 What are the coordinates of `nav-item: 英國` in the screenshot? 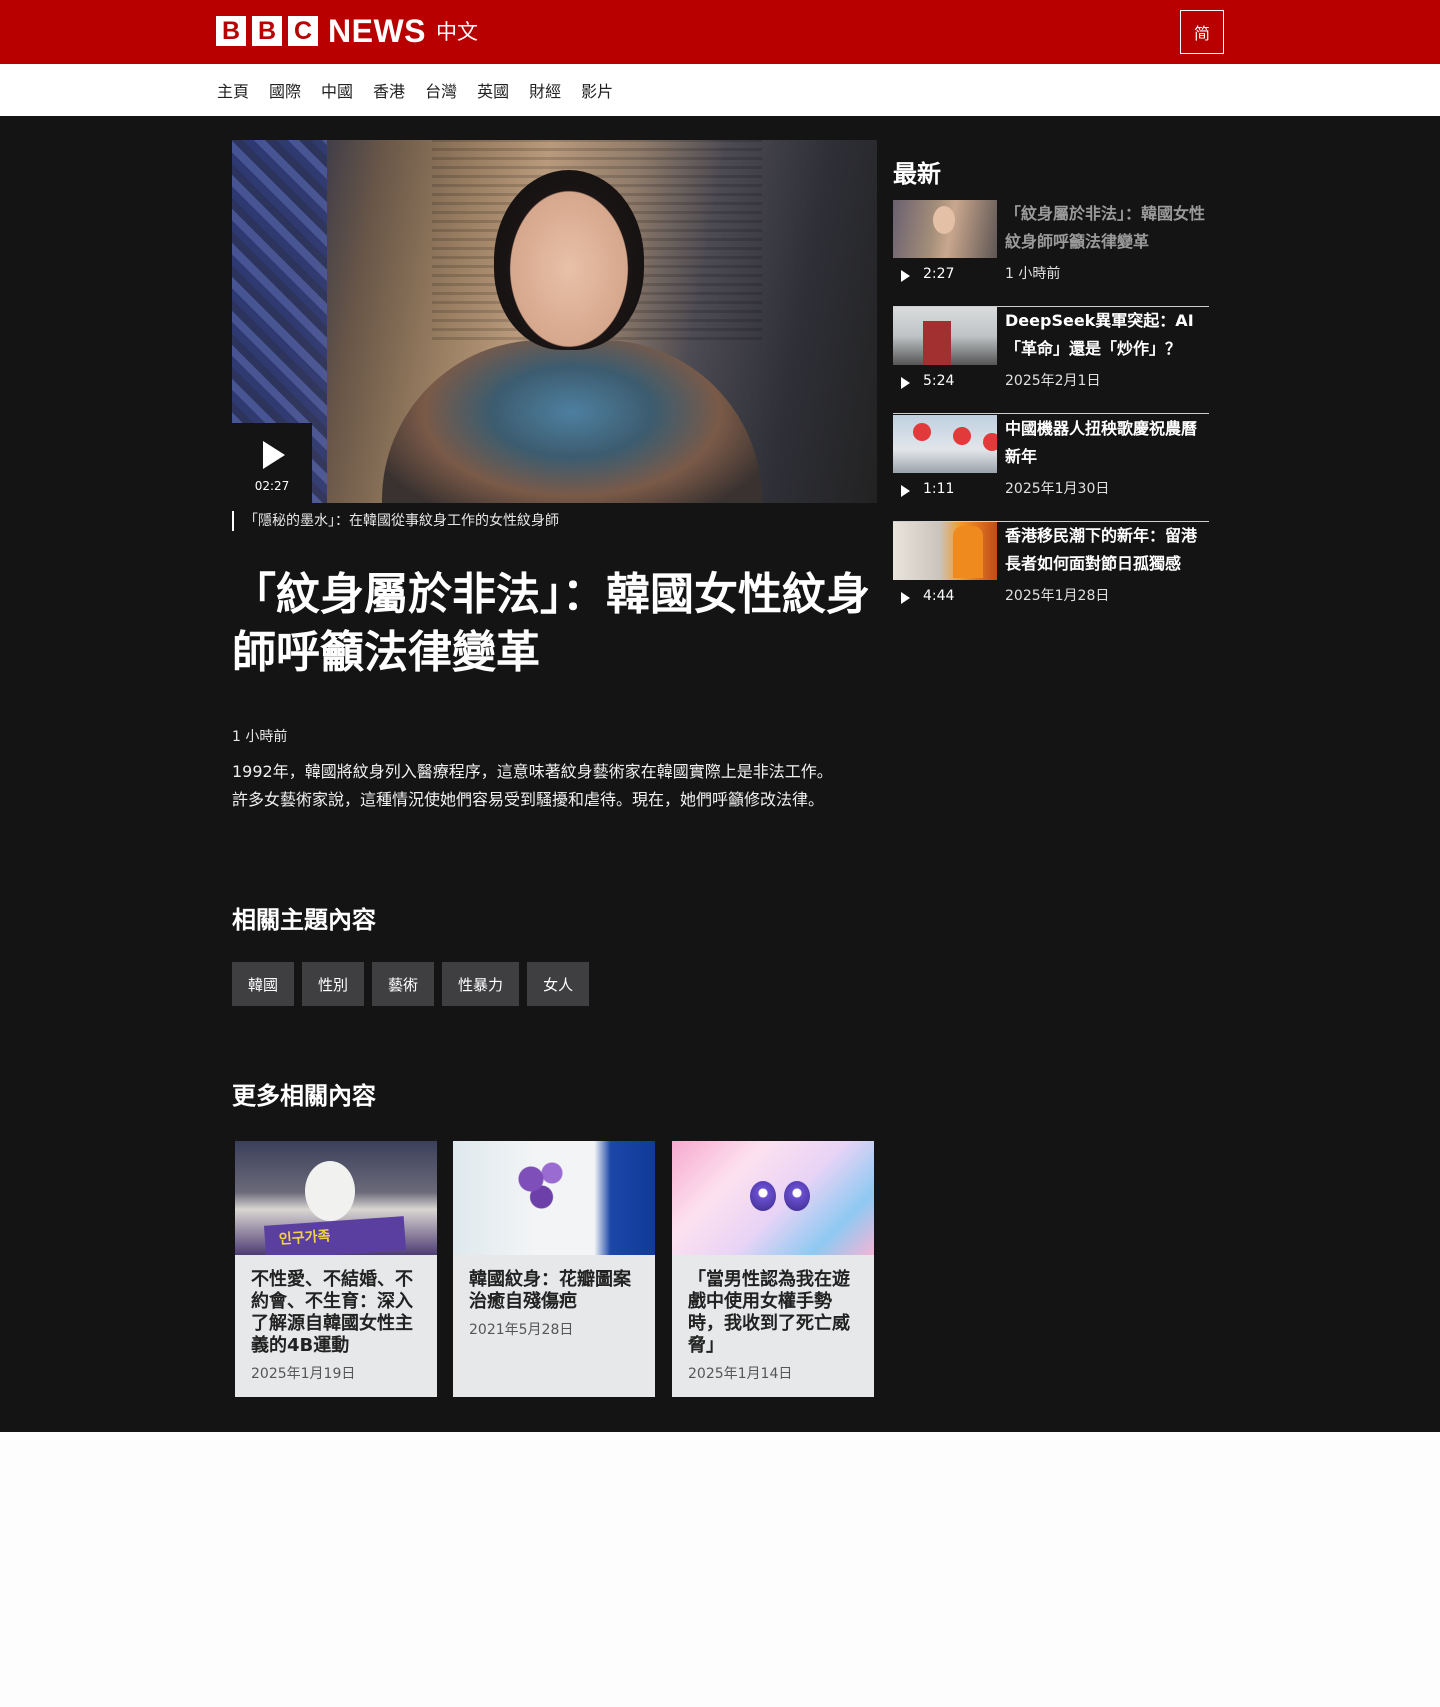 It's located at (493, 90).